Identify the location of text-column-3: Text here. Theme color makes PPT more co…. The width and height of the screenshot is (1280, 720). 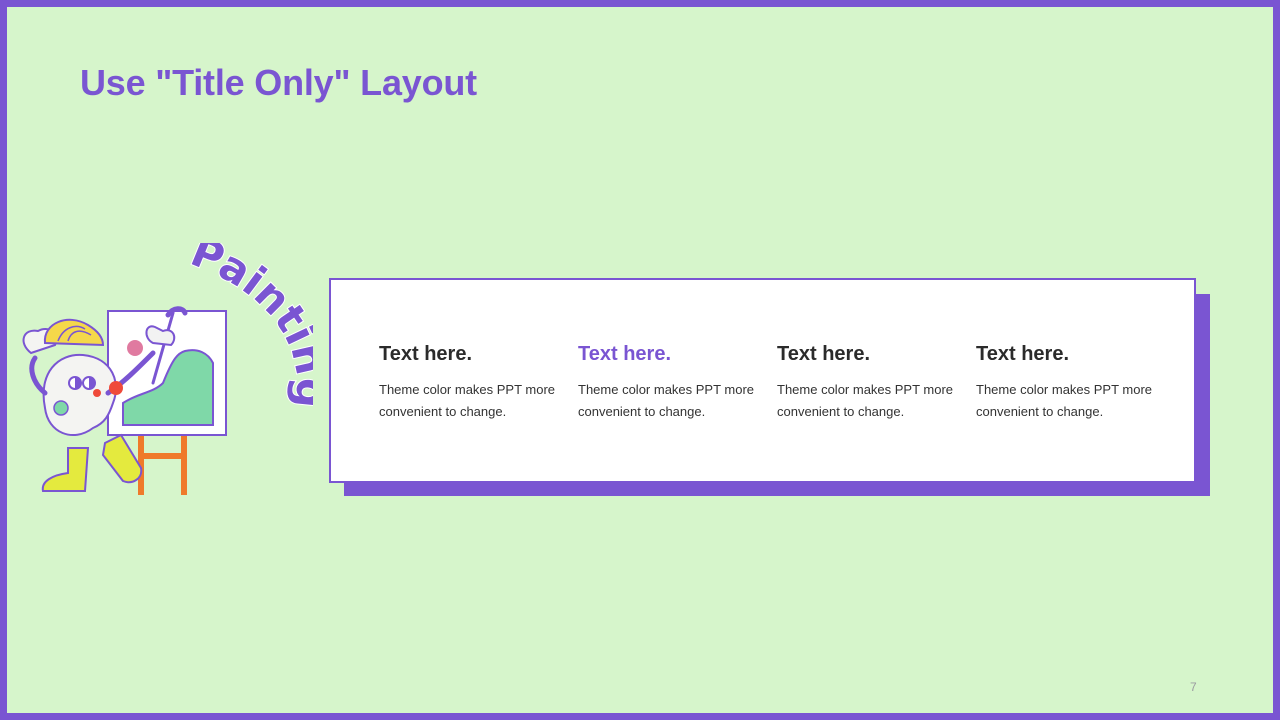
(872, 383).